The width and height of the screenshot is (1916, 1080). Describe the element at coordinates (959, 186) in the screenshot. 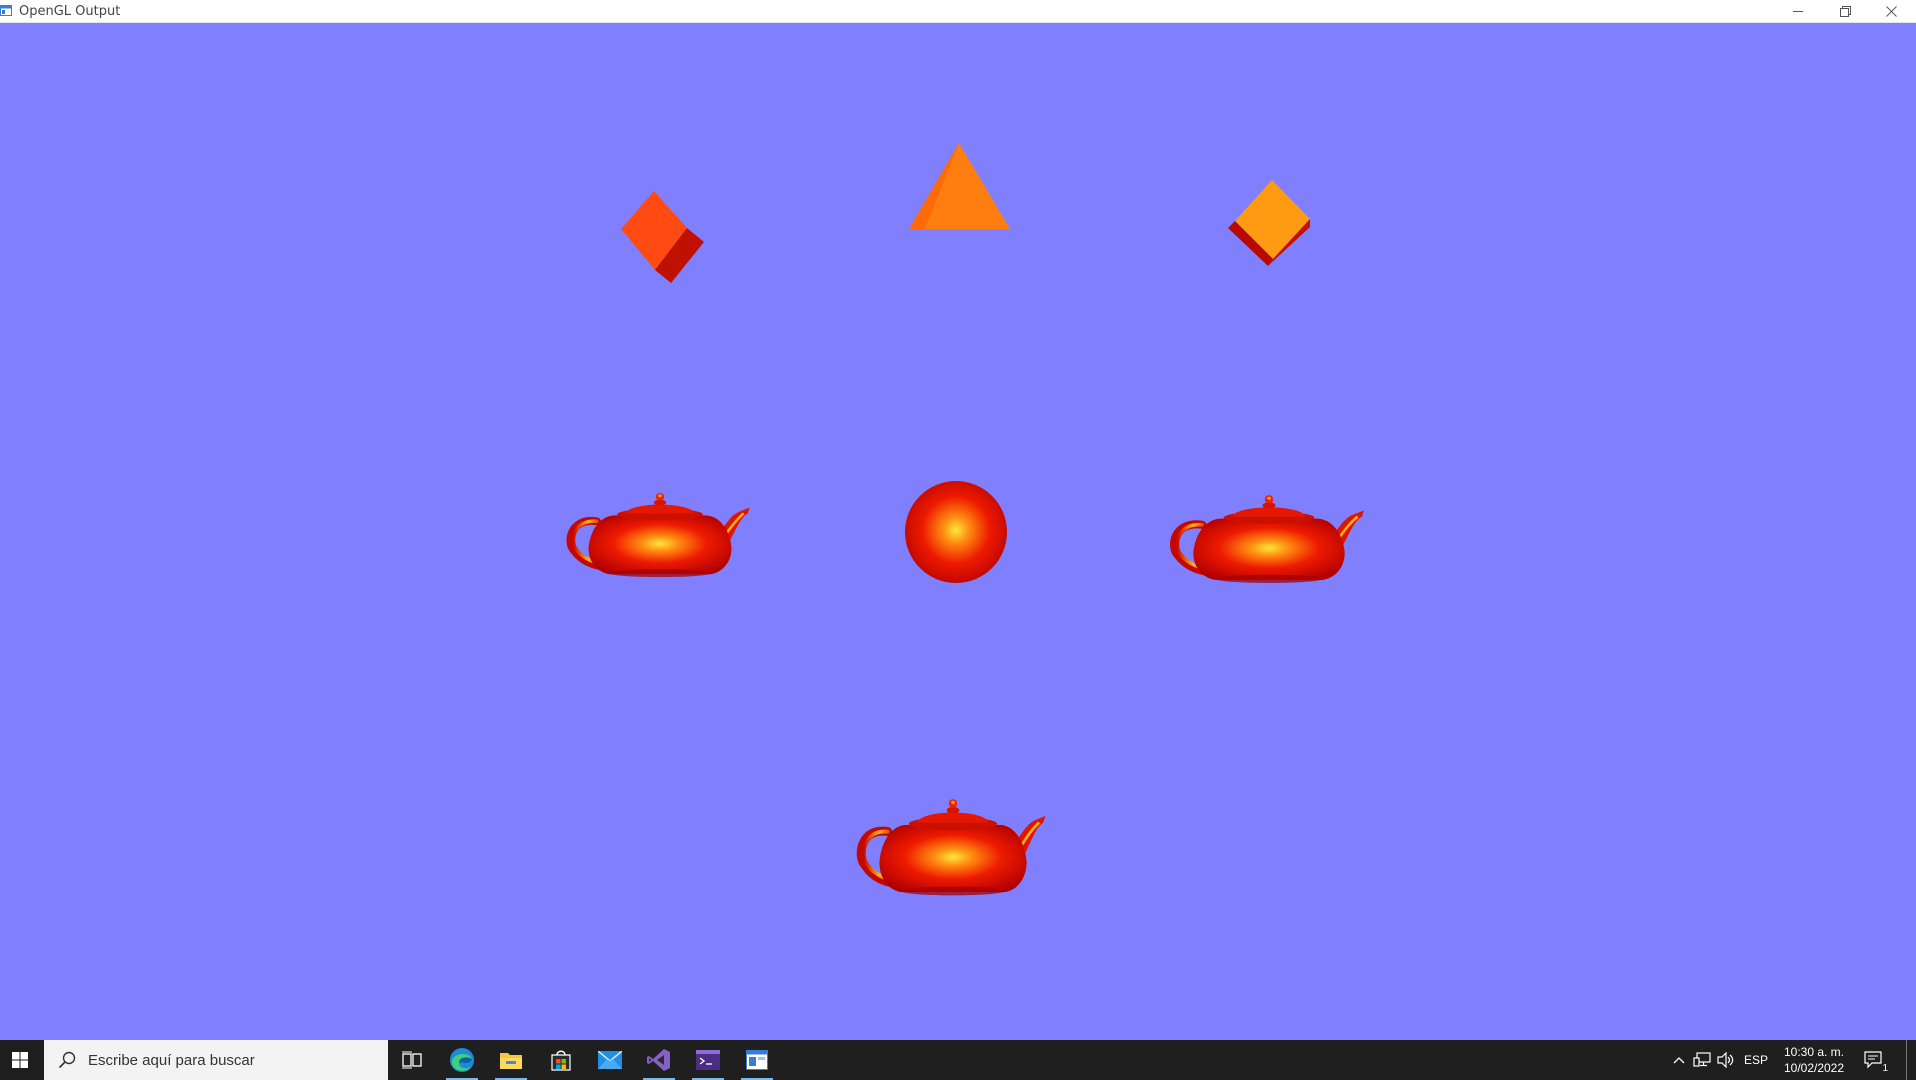

I see `orange-pyramid` at that location.